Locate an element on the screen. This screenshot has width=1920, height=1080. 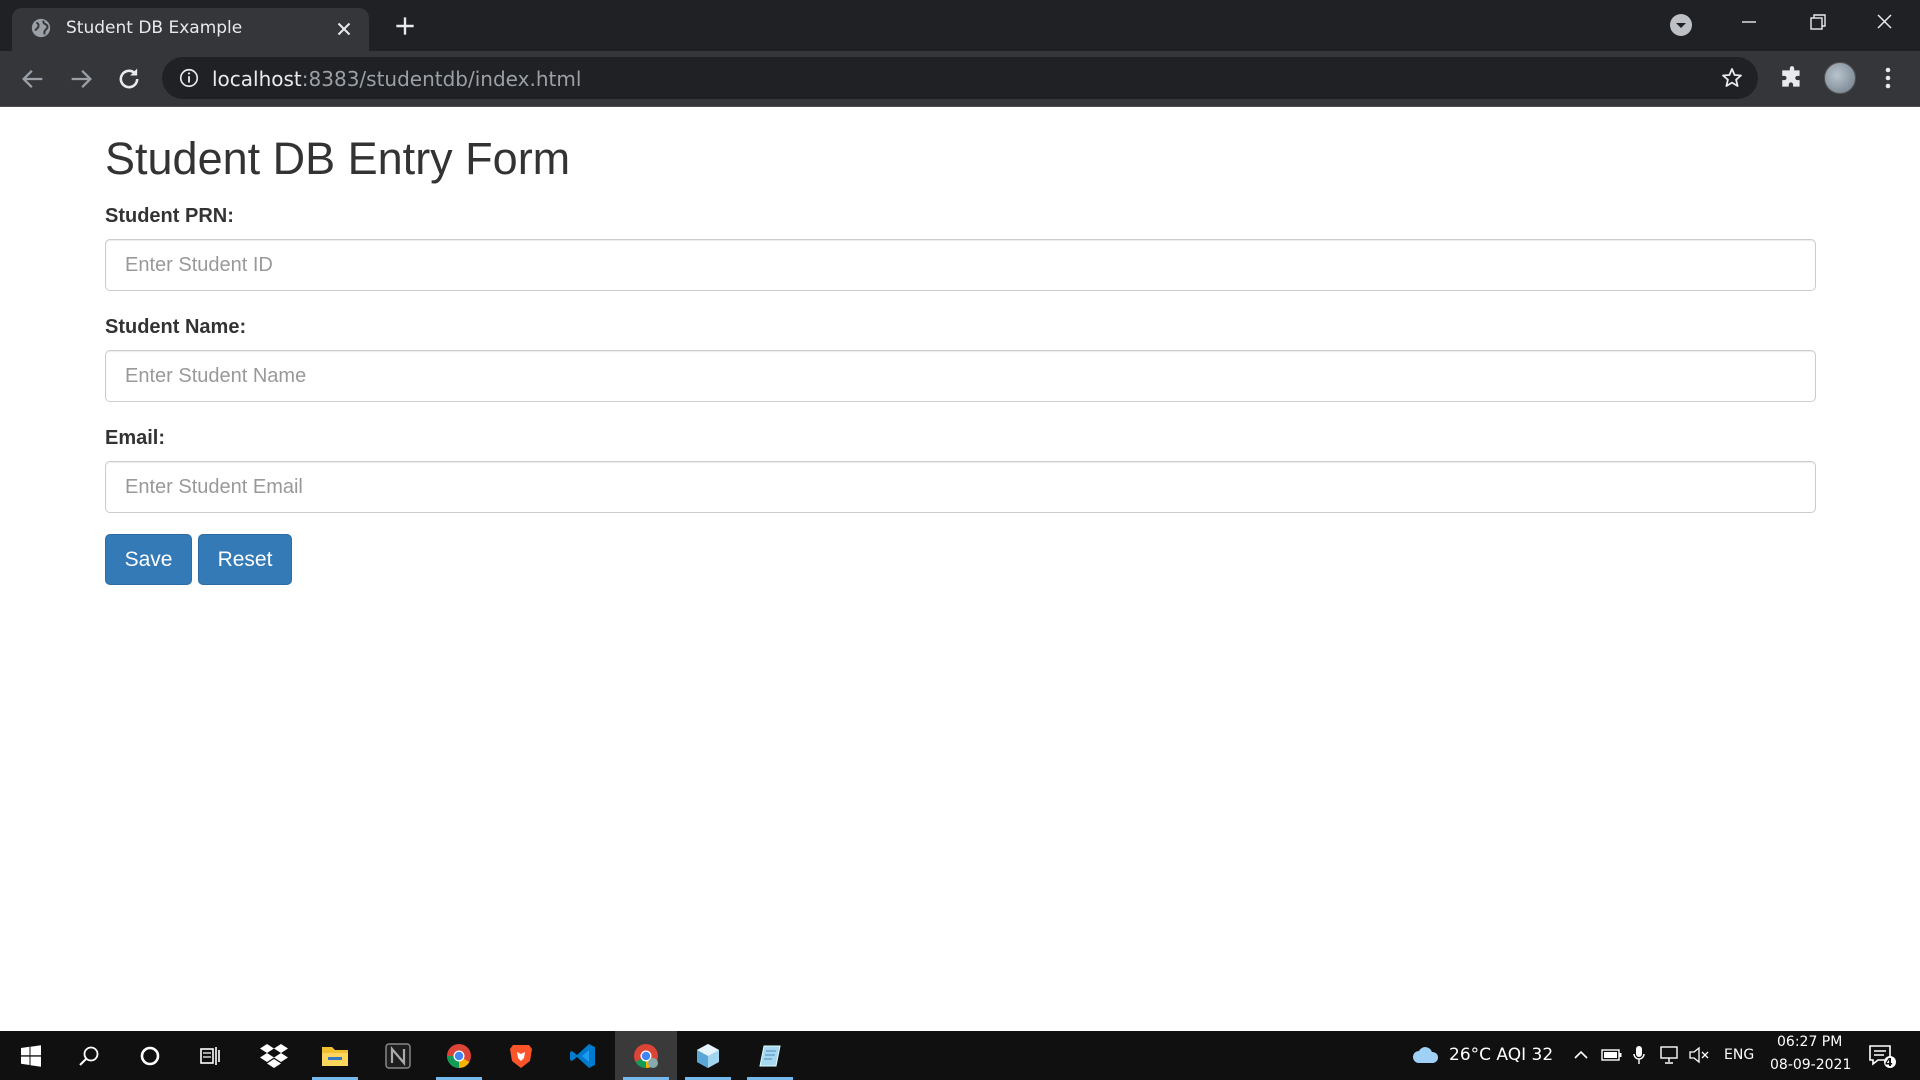
chevron-up-icon is located at coordinates (1581, 1055).